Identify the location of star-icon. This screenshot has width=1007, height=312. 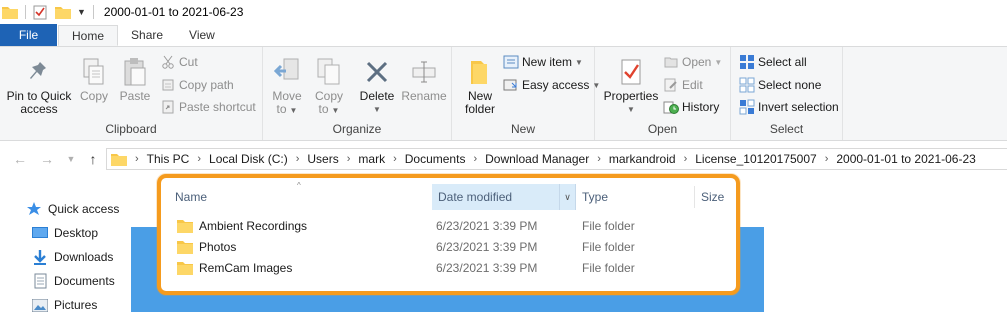
(34, 209).